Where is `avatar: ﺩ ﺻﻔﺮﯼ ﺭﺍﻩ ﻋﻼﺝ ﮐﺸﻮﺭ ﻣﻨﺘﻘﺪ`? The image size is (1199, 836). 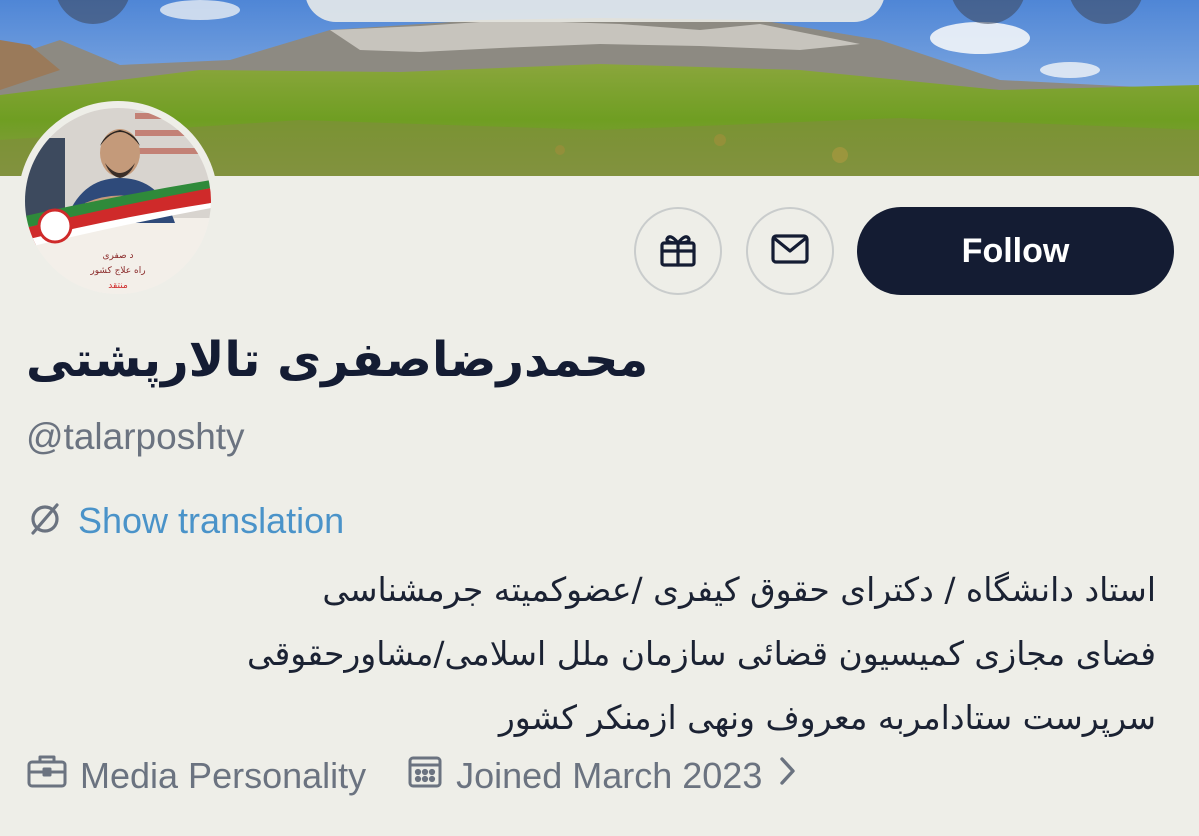 avatar: ﺩ ﺻﻔﺮﯼ ﺭﺍﻩ ﻋﻼﺝ ﮐﺸﻮﺭ ﻣﻨﺘﻘﺪ is located at coordinates (118, 201).